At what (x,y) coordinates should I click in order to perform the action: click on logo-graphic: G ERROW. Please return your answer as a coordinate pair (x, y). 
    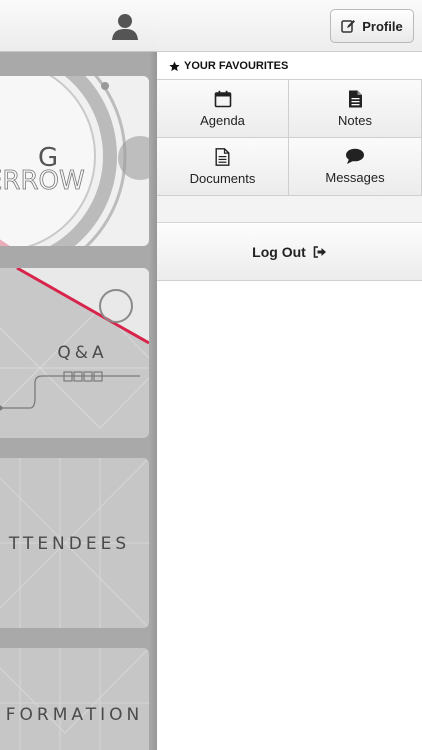
    Looking at the image, I should click on (74, 161).